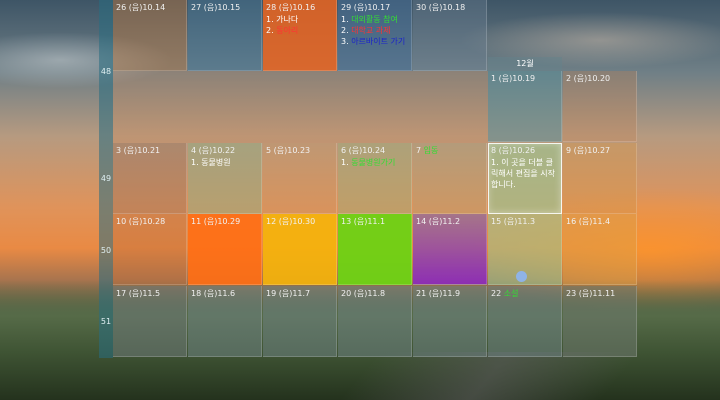 This screenshot has width=720, height=400. I want to click on day-date-label: 23 (음)11.11, so click(591, 293).